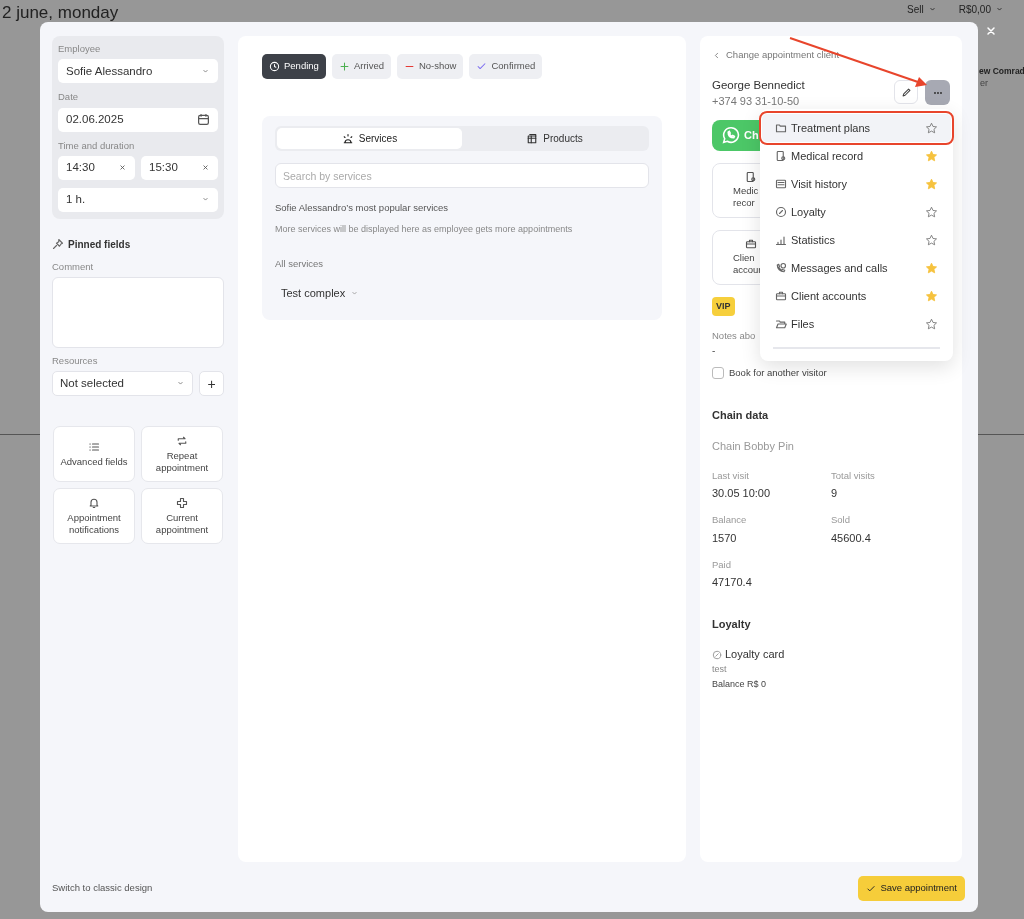 This screenshot has width=1024, height=919. What do you see at coordinates (96, 167) in the screenshot?
I see `start-time-field: 14:30` at bounding box center [96, 167].